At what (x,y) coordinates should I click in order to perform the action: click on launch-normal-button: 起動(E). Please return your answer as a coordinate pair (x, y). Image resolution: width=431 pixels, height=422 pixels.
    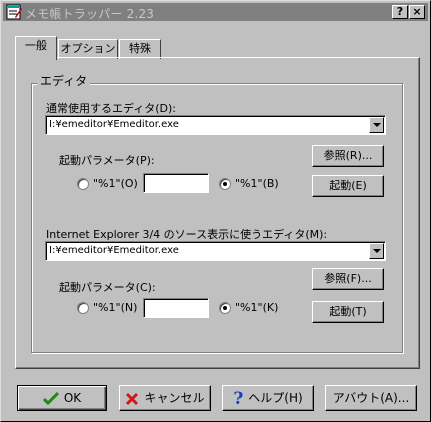
    Looking at the image, I should click on (348, 186).